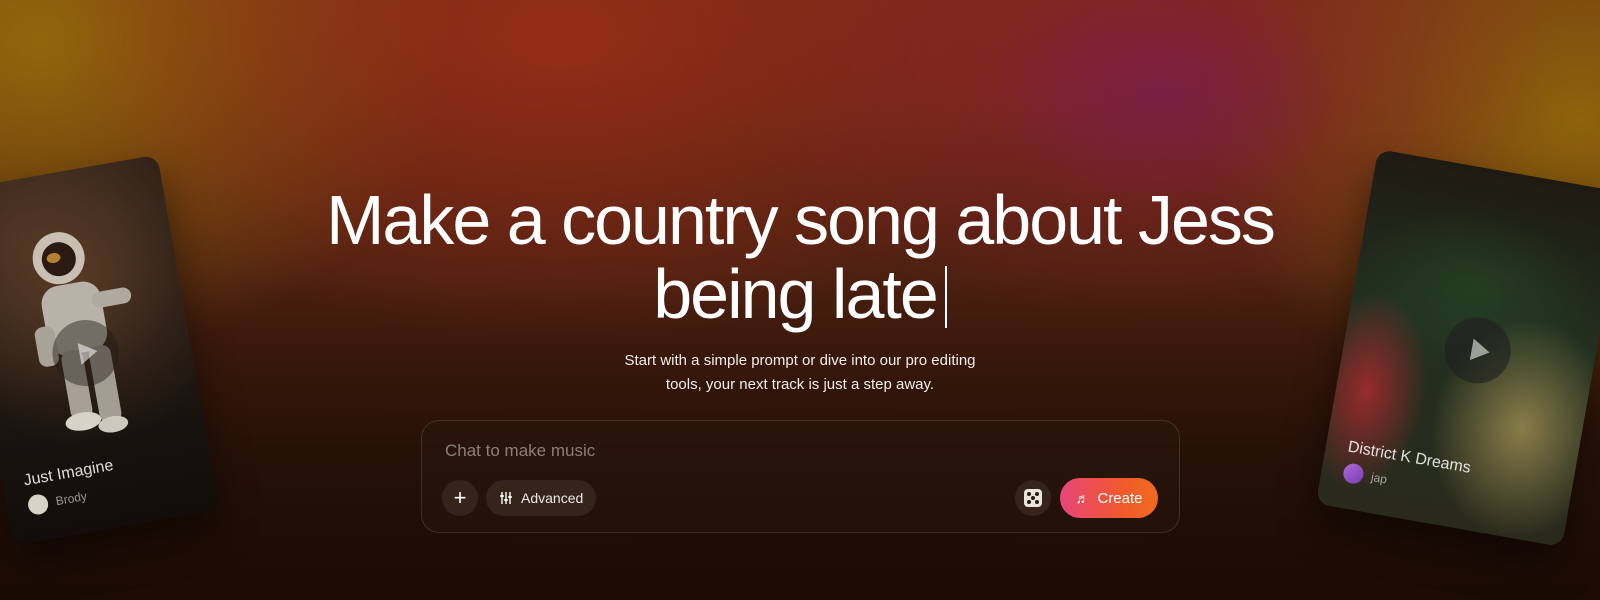 This screenshot has width=1600, height=600. I want to click on advanced-button: Advanced, so click(541, 498).